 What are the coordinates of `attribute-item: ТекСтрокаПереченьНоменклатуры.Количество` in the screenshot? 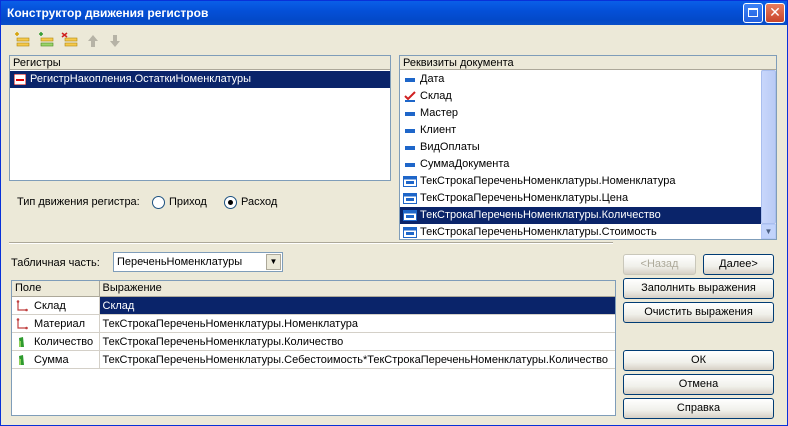 It's located at (580, 215).